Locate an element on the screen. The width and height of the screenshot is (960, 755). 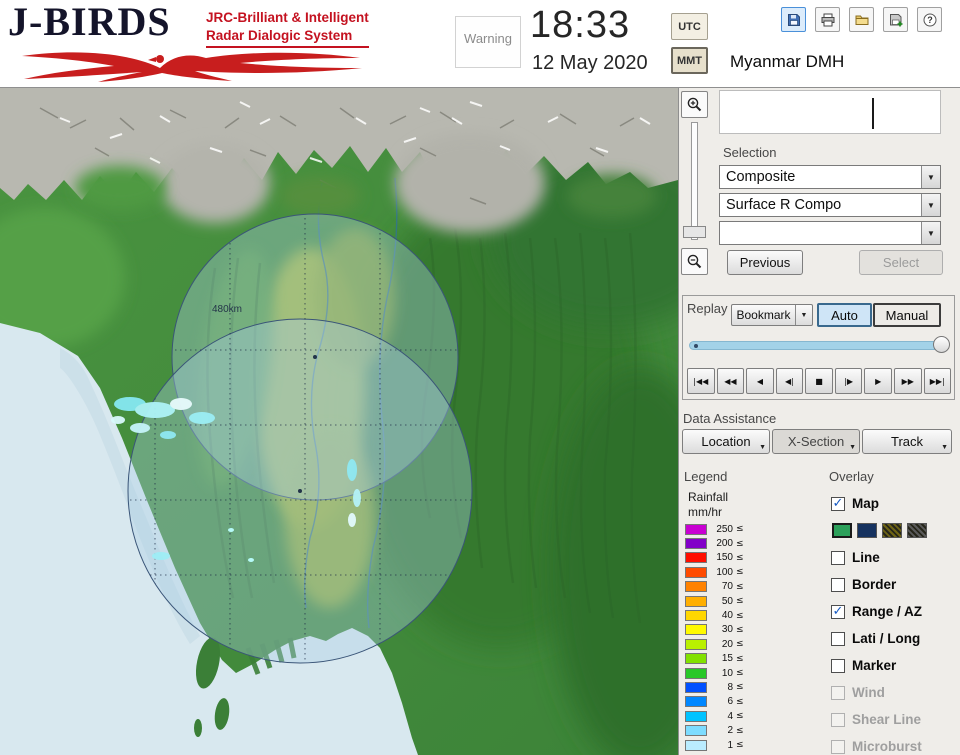
overlay-item-border: Border is located at coordinates (895, 584).